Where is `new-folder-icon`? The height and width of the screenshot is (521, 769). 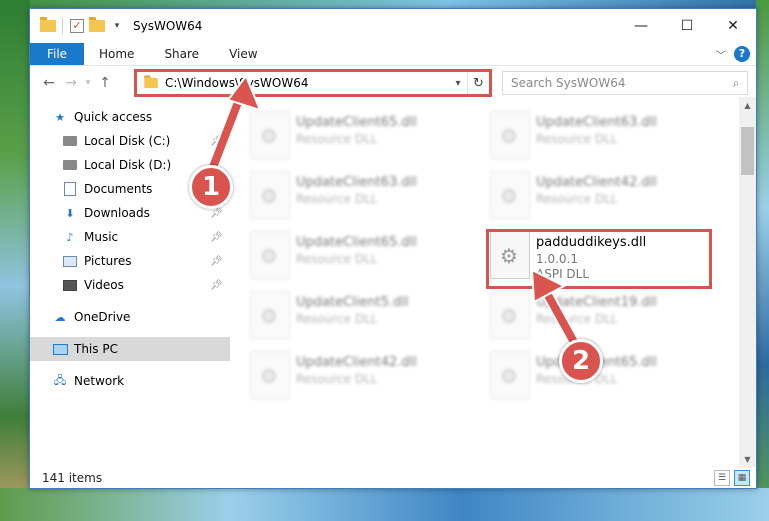 new-folder-icon is located at coordinates (97, 25).